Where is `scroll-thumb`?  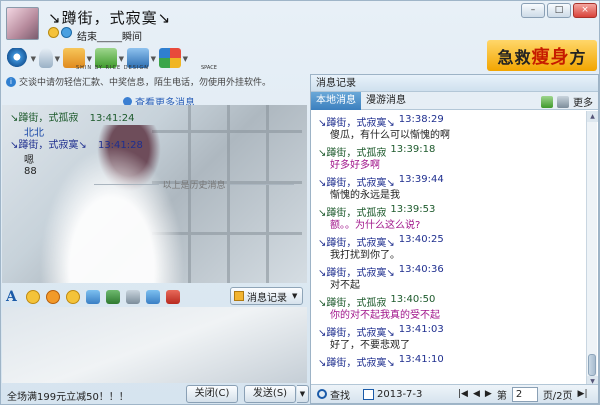 scroll-thumb is located at coordinates (592, 365).